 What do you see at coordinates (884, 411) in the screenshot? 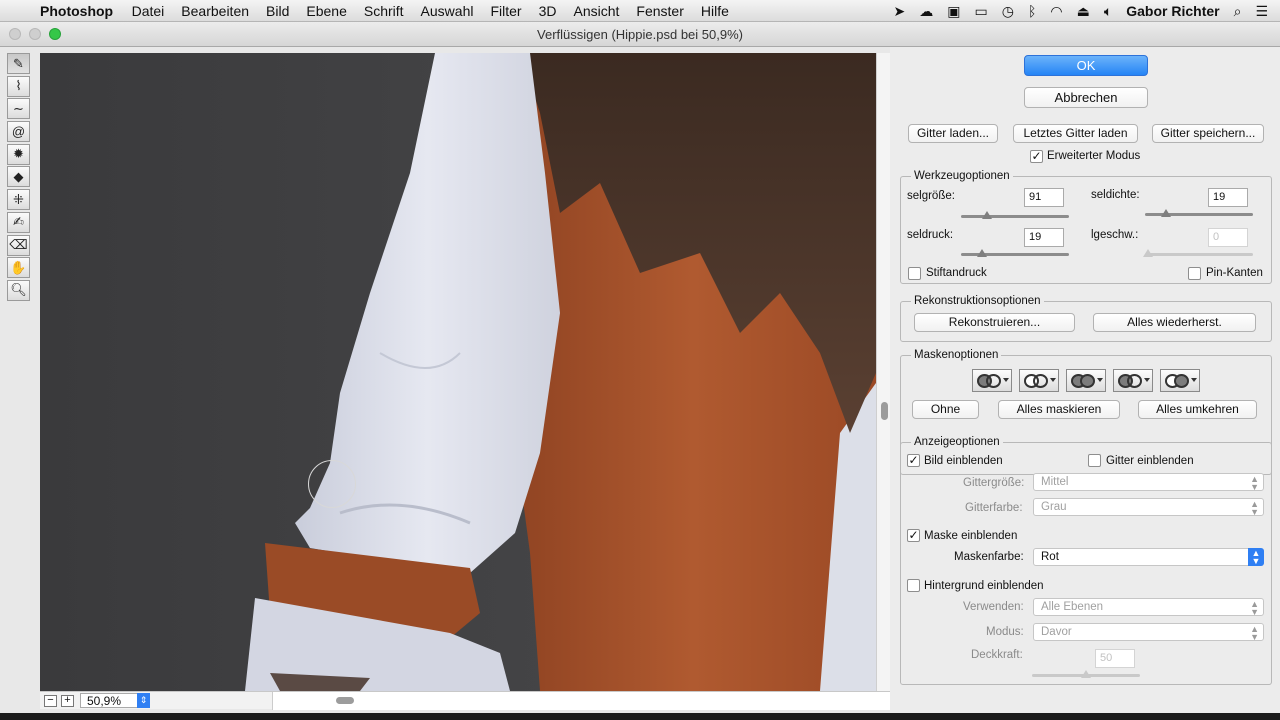
I see `vertical-scroll-thumb` at bounding box center [884, 411].